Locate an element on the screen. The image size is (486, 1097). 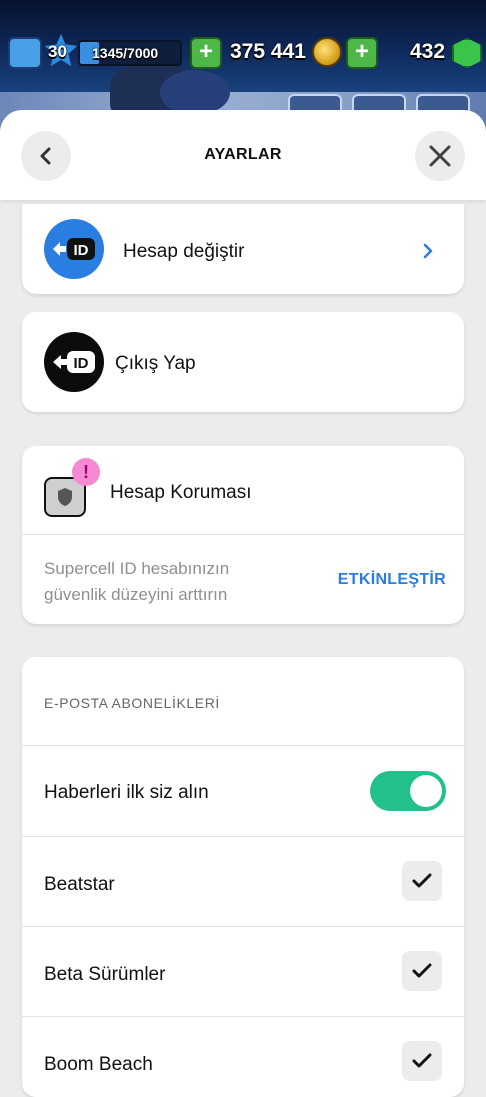
logout-row: ID Çıkış Yap is located at coordinates (243, 362).